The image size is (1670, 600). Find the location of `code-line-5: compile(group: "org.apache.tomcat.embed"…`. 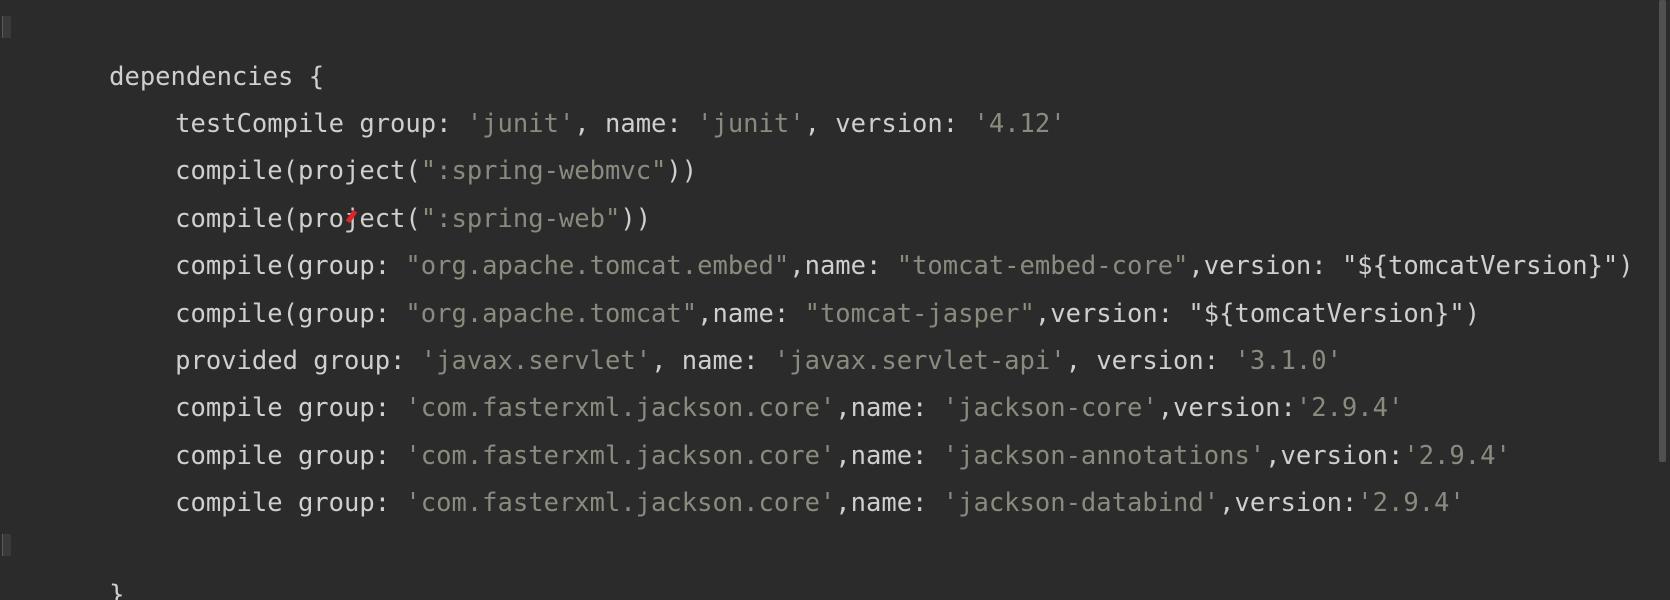

code-line-5: compile(group: "org.apache.tomcat.embed"… is located at coordinates (858, 236).